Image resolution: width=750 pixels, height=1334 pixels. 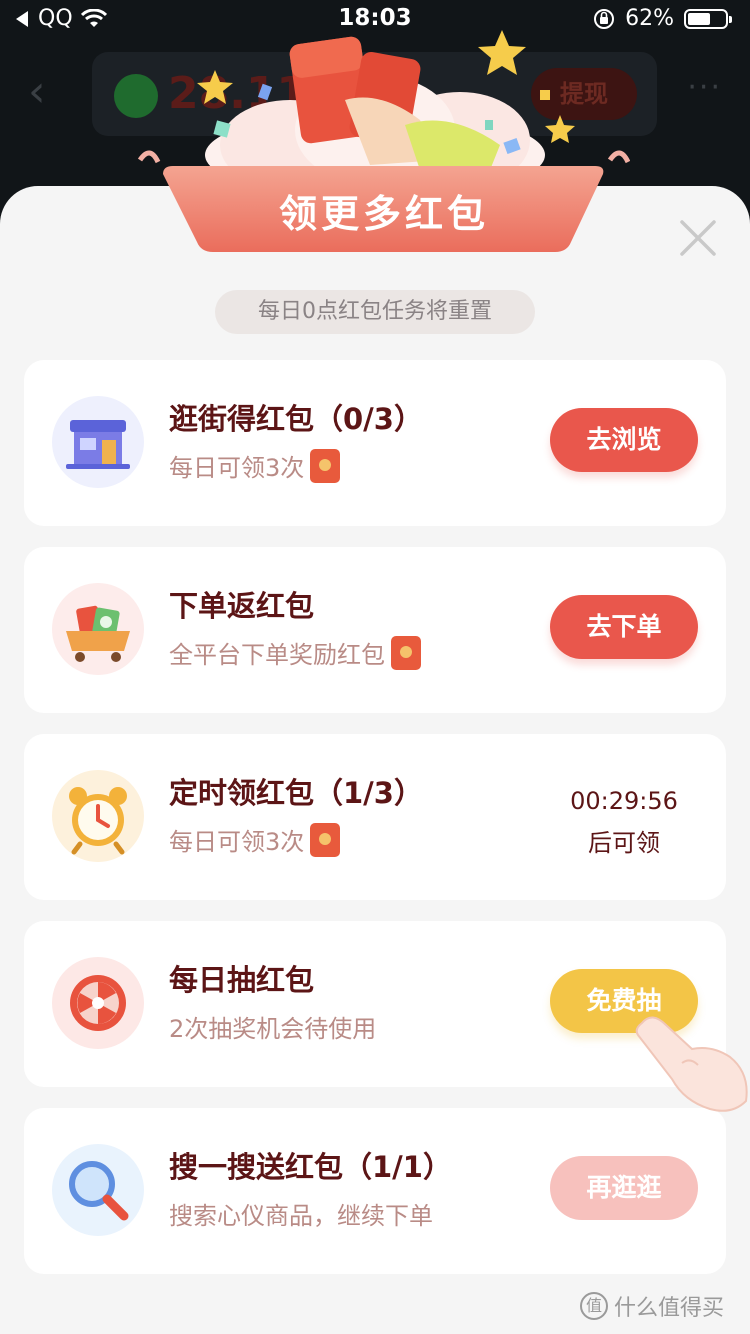 What do you see at coordinates (624, 822) in the screenshot?
I see `countdown: 00:29:56 后可领` at bounding box center [624, 822].